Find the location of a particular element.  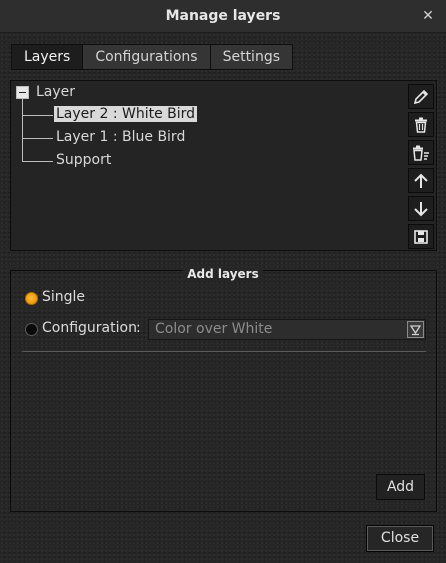

configuration-select-value: Color over White is located at coordinates (214, 329).